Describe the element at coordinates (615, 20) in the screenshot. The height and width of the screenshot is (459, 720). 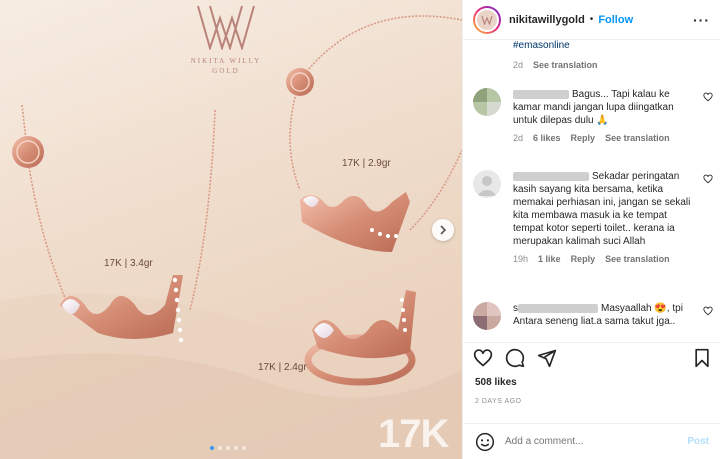
I see `follow-button: Follow` at that location.